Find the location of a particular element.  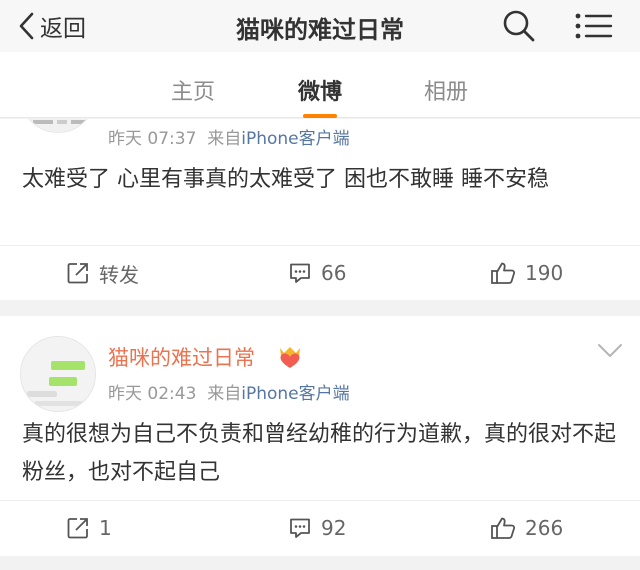

tab-weibo: 微博 is located at coordinates (320, 90).